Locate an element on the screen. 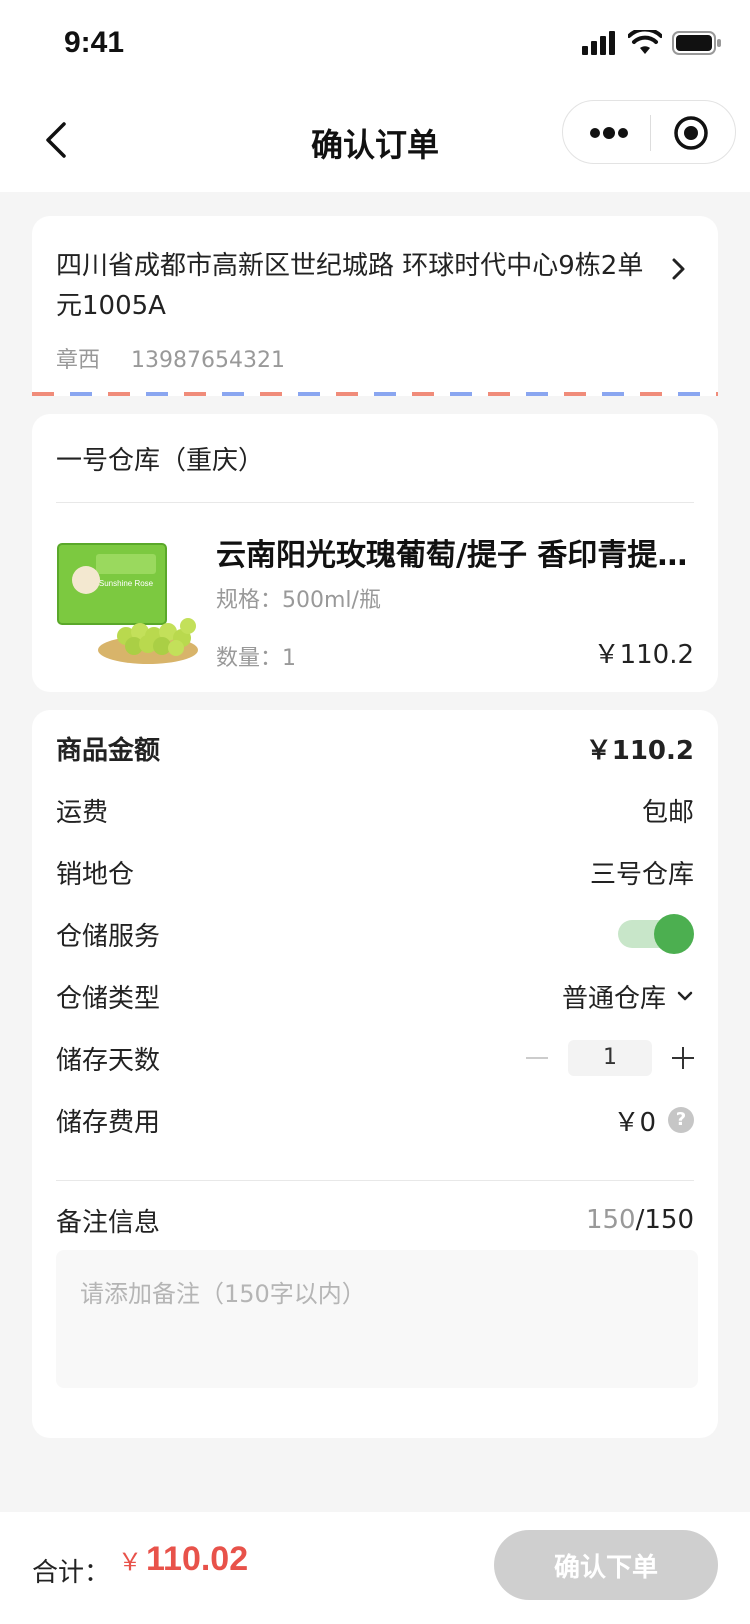 The image size is (750, 1624). increment-button is located at coordinates (683, 1058).